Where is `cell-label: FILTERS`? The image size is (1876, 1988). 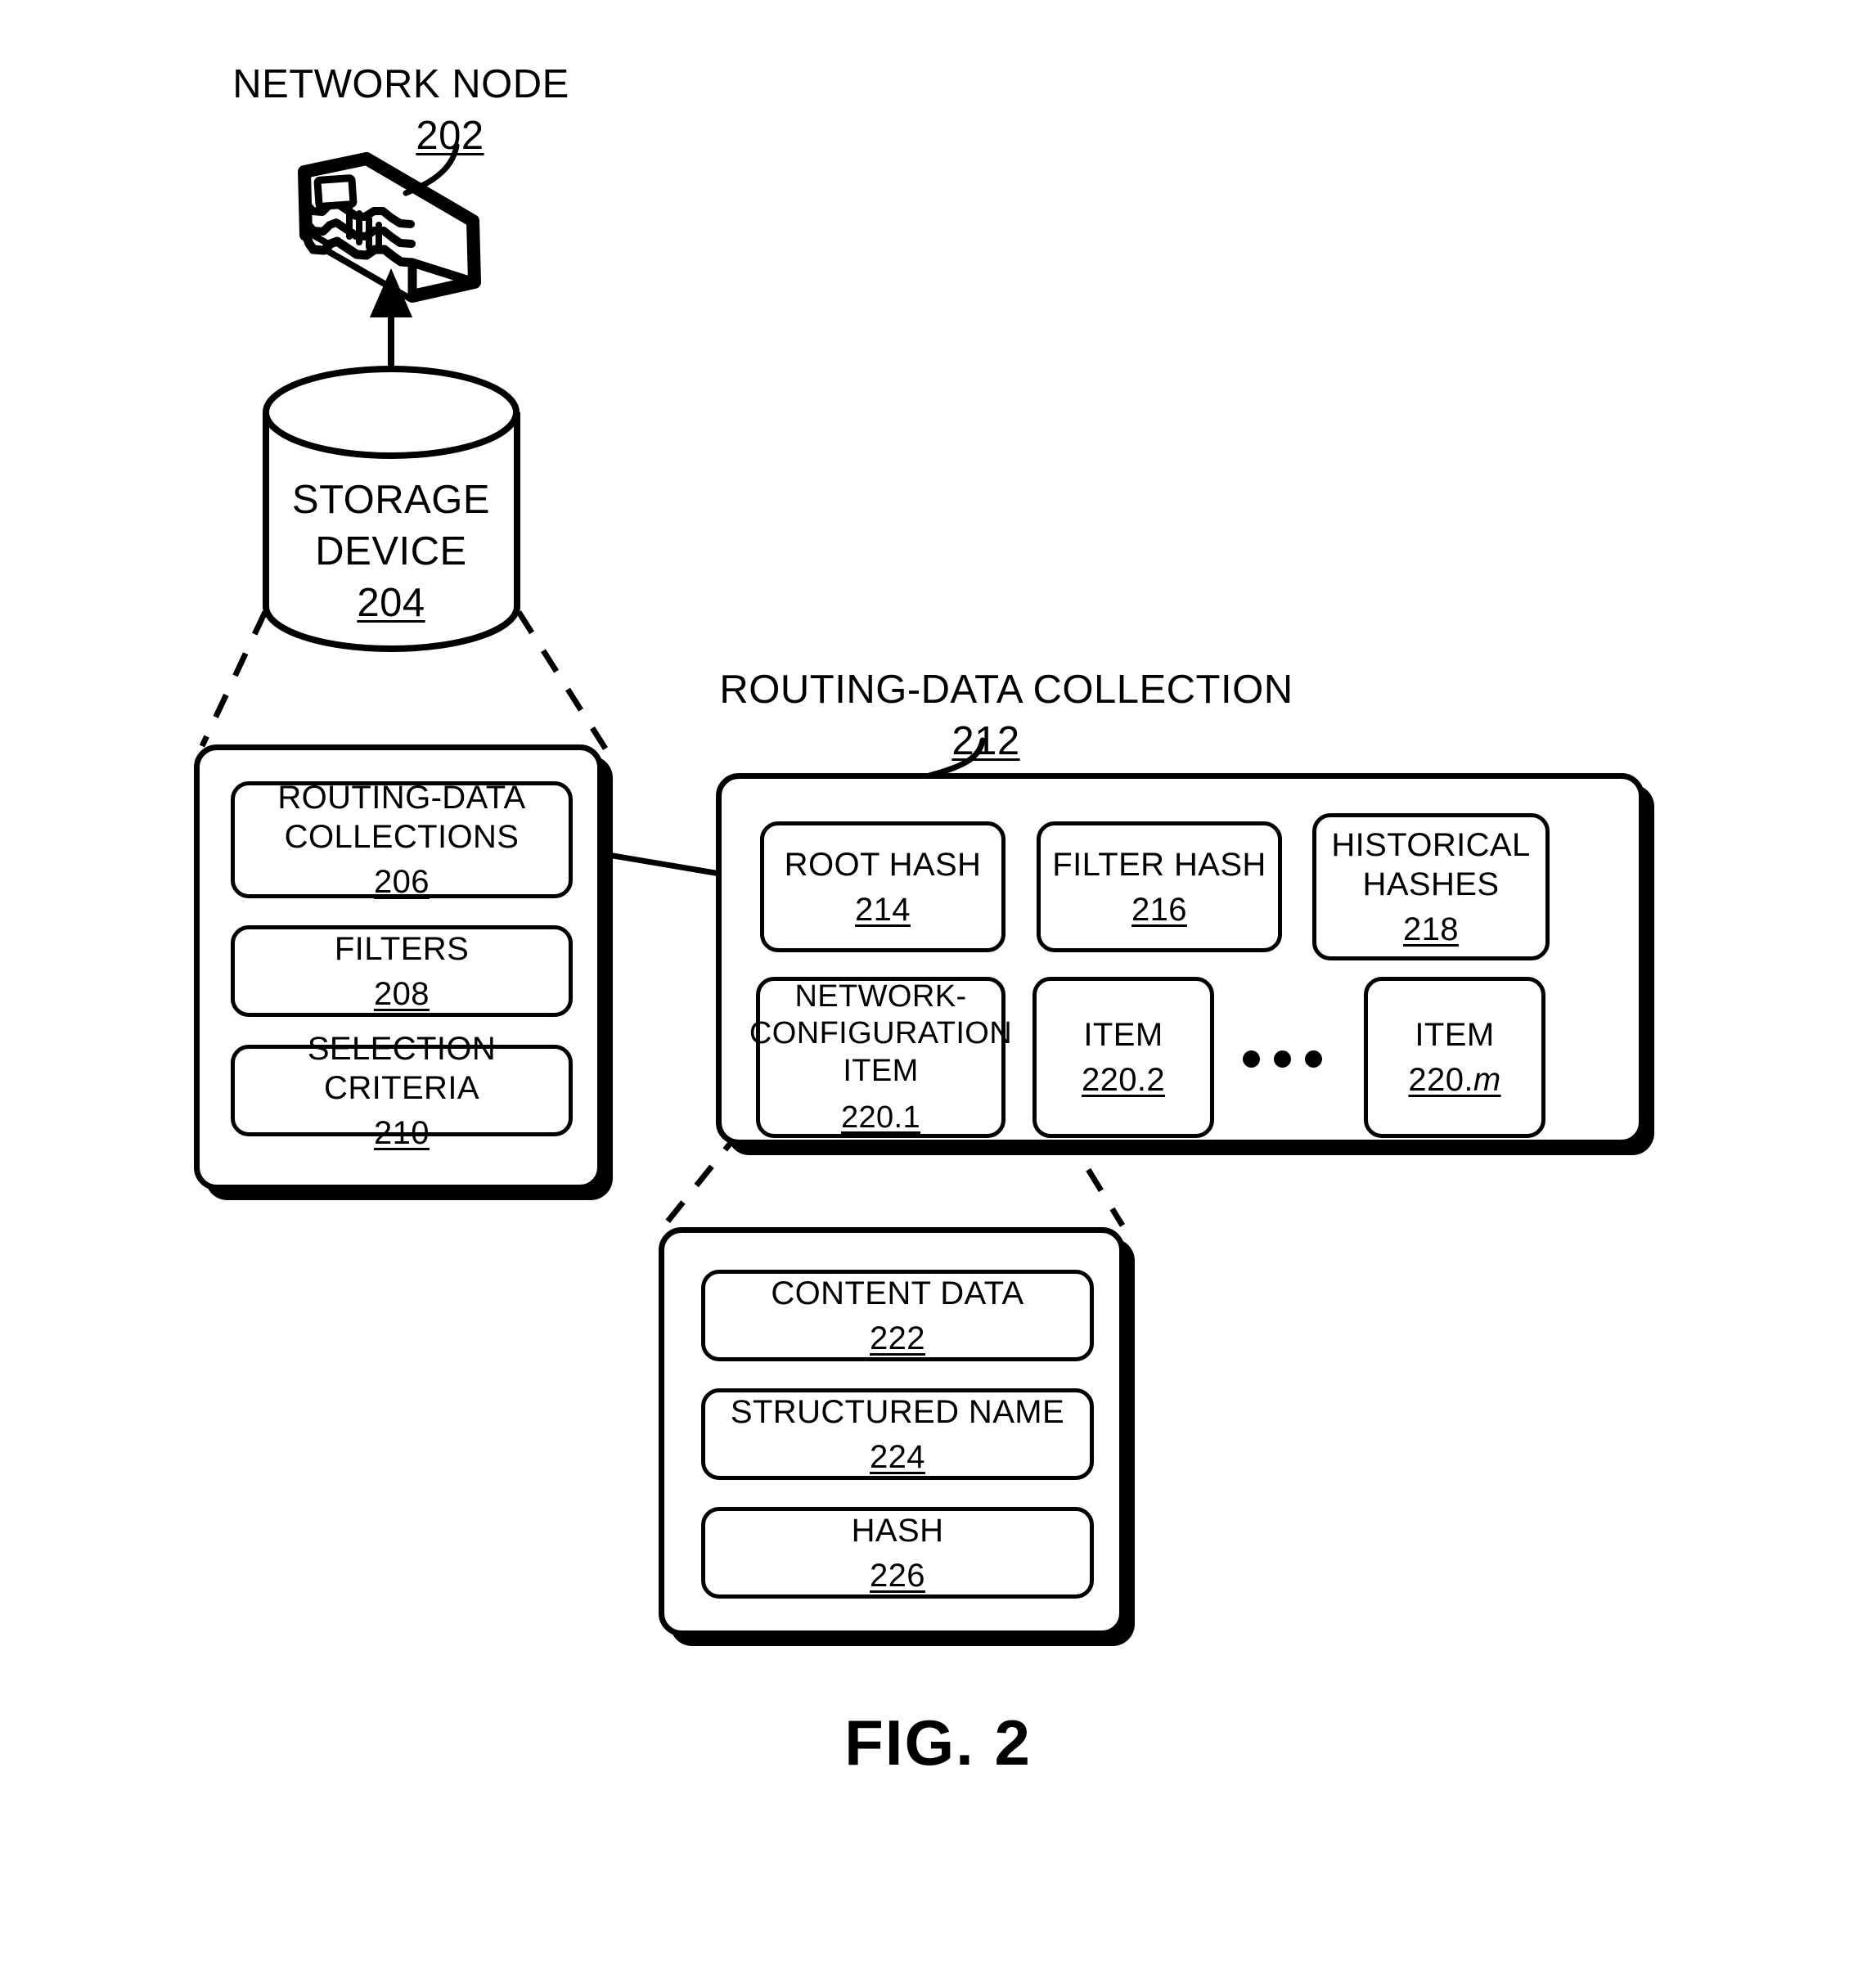
cell-label: FILTERS is located at coordinates (402, 948).